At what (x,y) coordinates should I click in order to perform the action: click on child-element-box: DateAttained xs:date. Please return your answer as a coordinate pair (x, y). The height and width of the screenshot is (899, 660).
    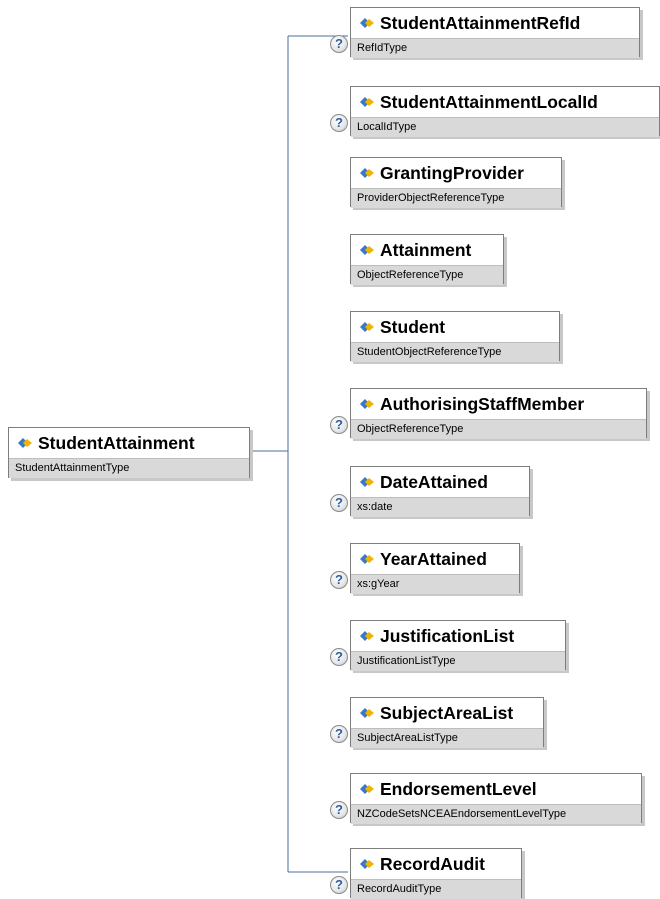
    Looking at the image, I should click on (440, 491).